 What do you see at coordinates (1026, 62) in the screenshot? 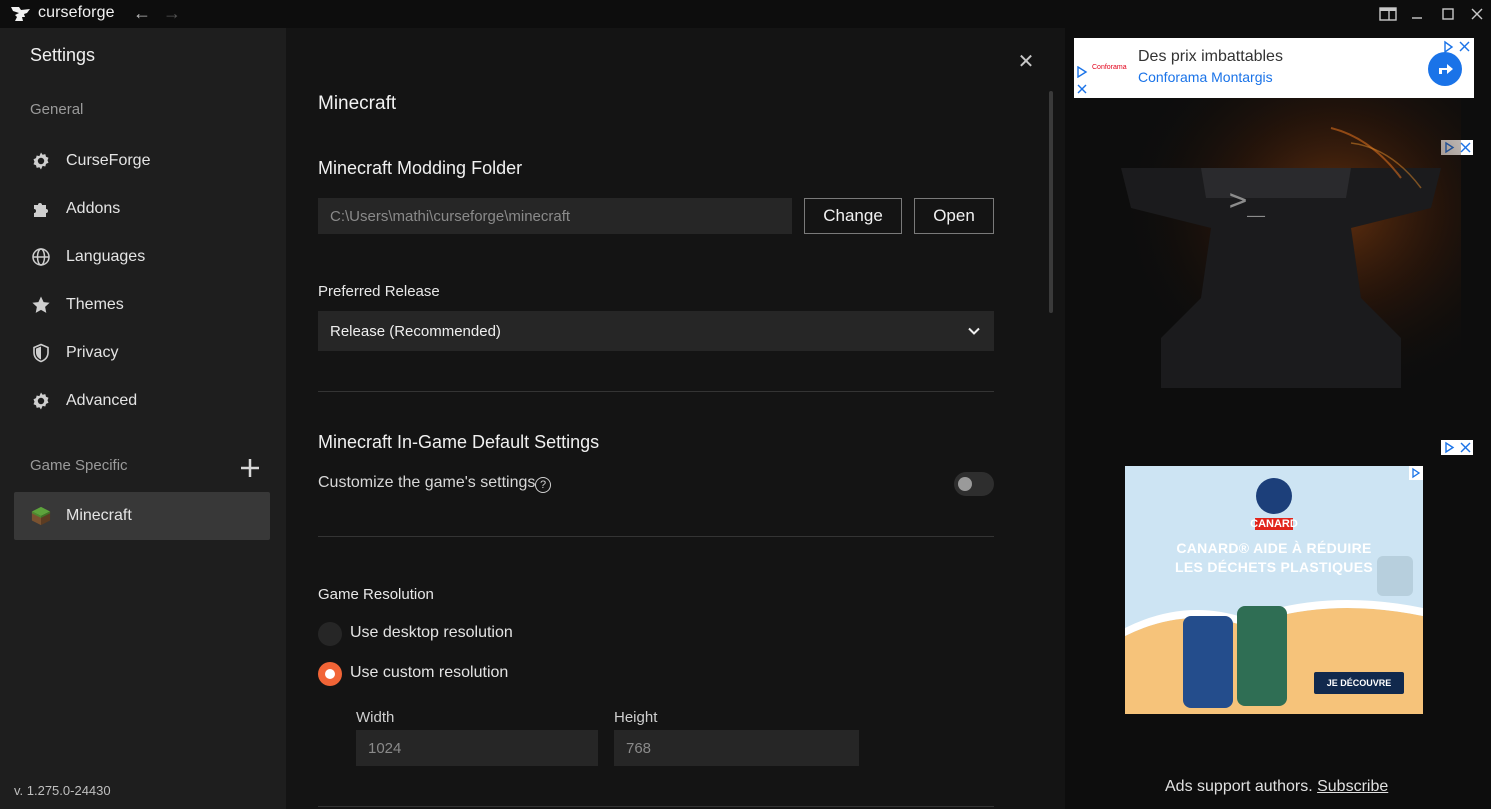
I see `close-icon: ✕` at bounding box center [1026, 62].